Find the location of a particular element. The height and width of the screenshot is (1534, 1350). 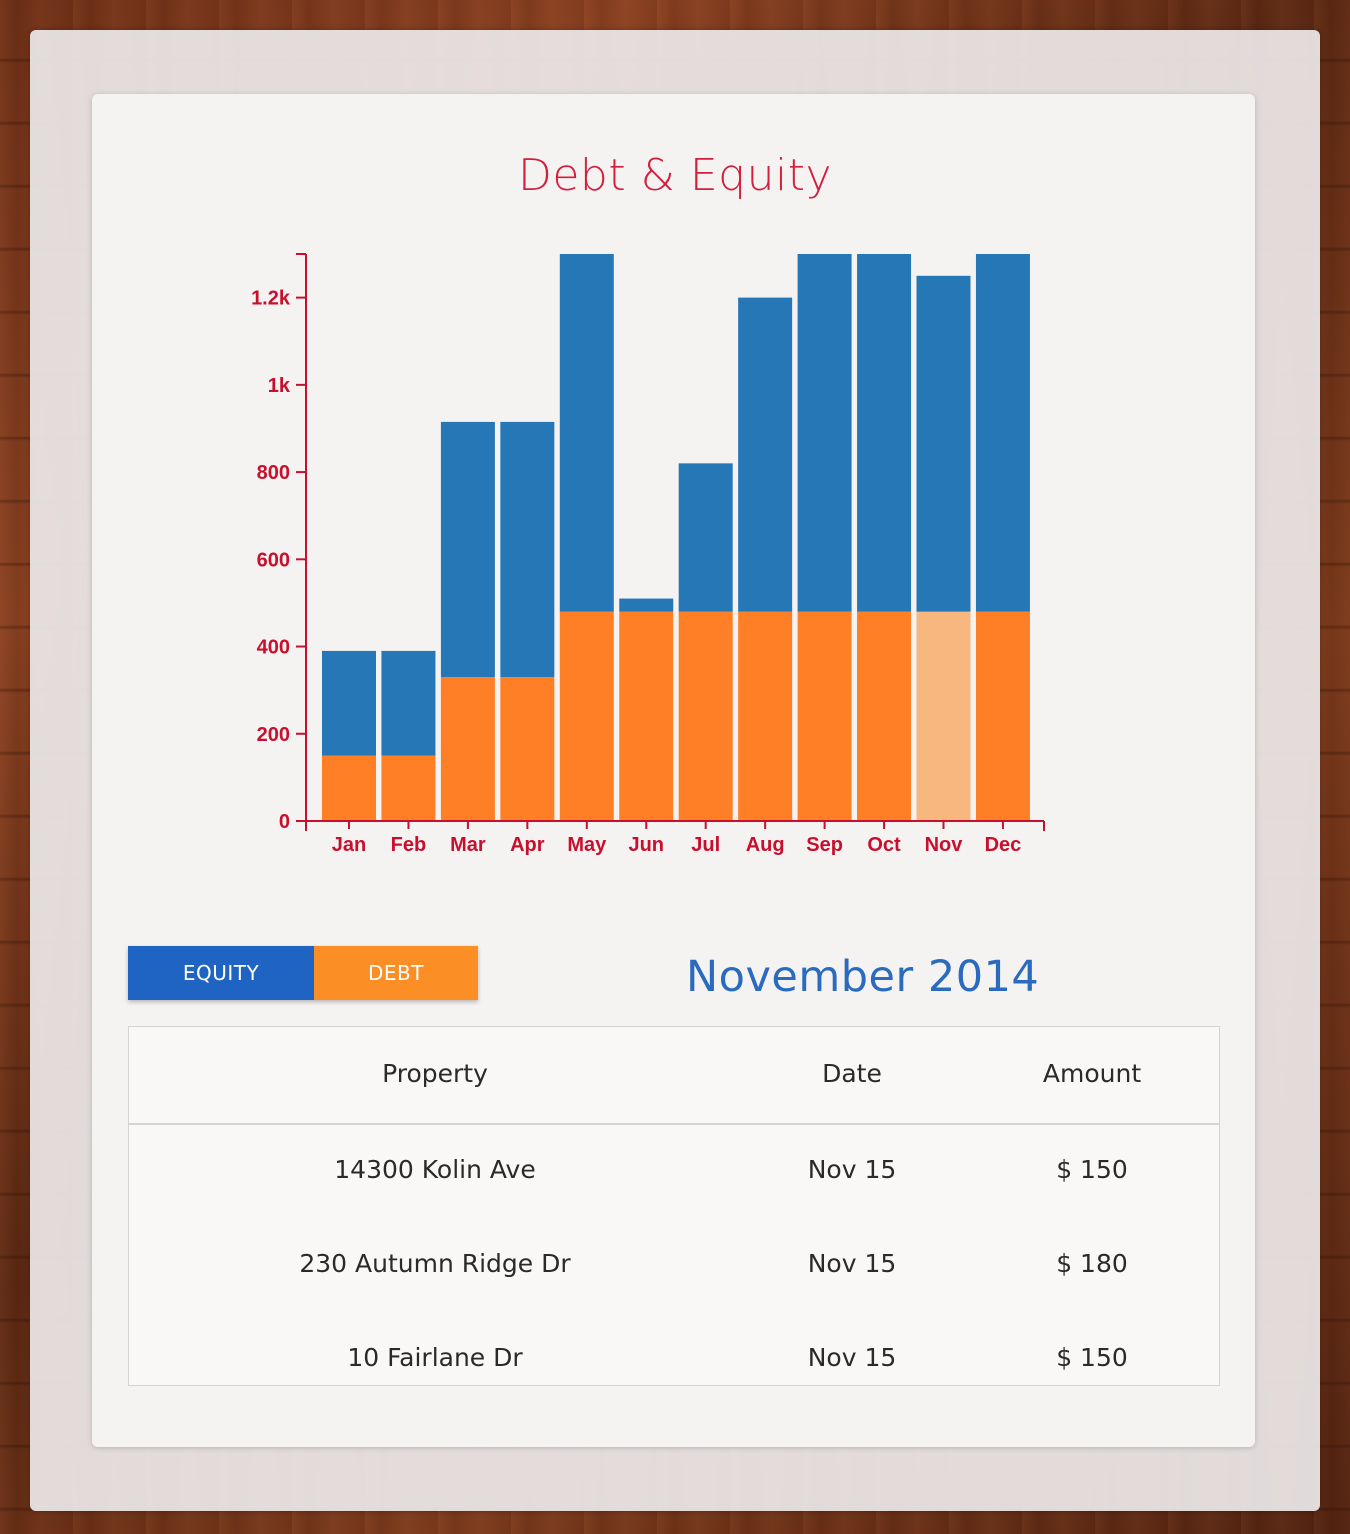

x-tick-label-mar: Mar is located at coordinates (468, 845).